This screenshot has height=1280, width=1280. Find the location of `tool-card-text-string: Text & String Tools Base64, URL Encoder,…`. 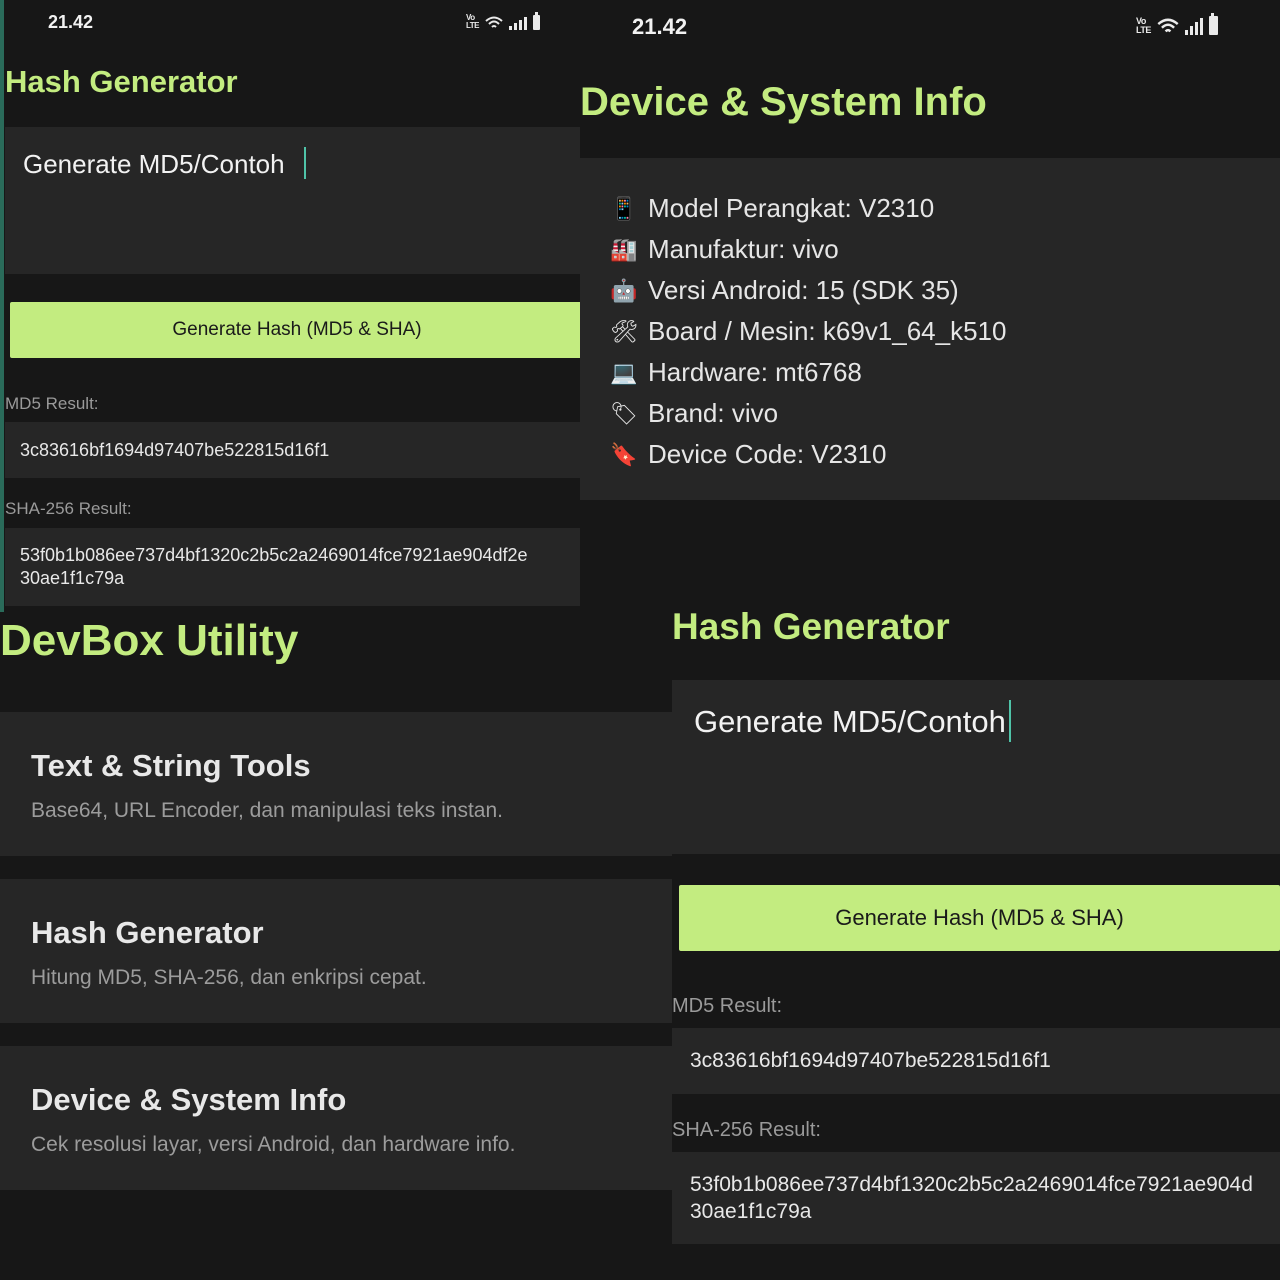

tool-card-text-string: Text & String Tools Base64, URL Encoder,… is located at coordinates (336, 784).